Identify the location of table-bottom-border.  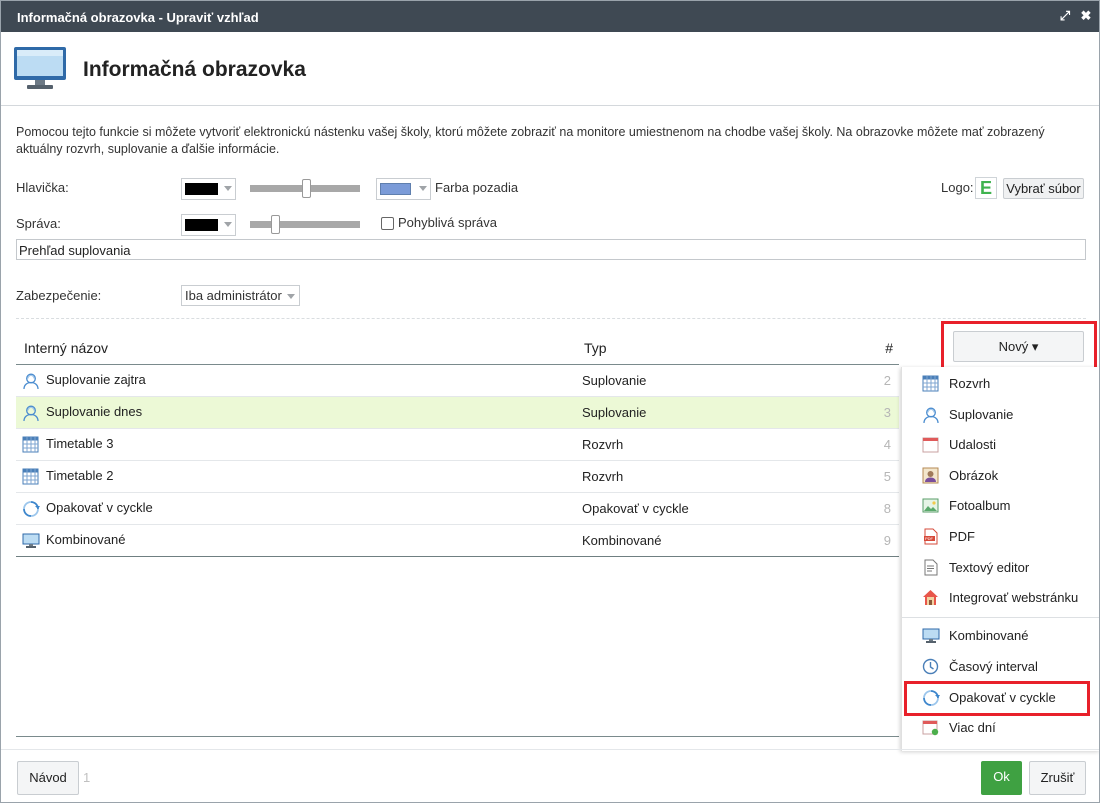
(457, 736).